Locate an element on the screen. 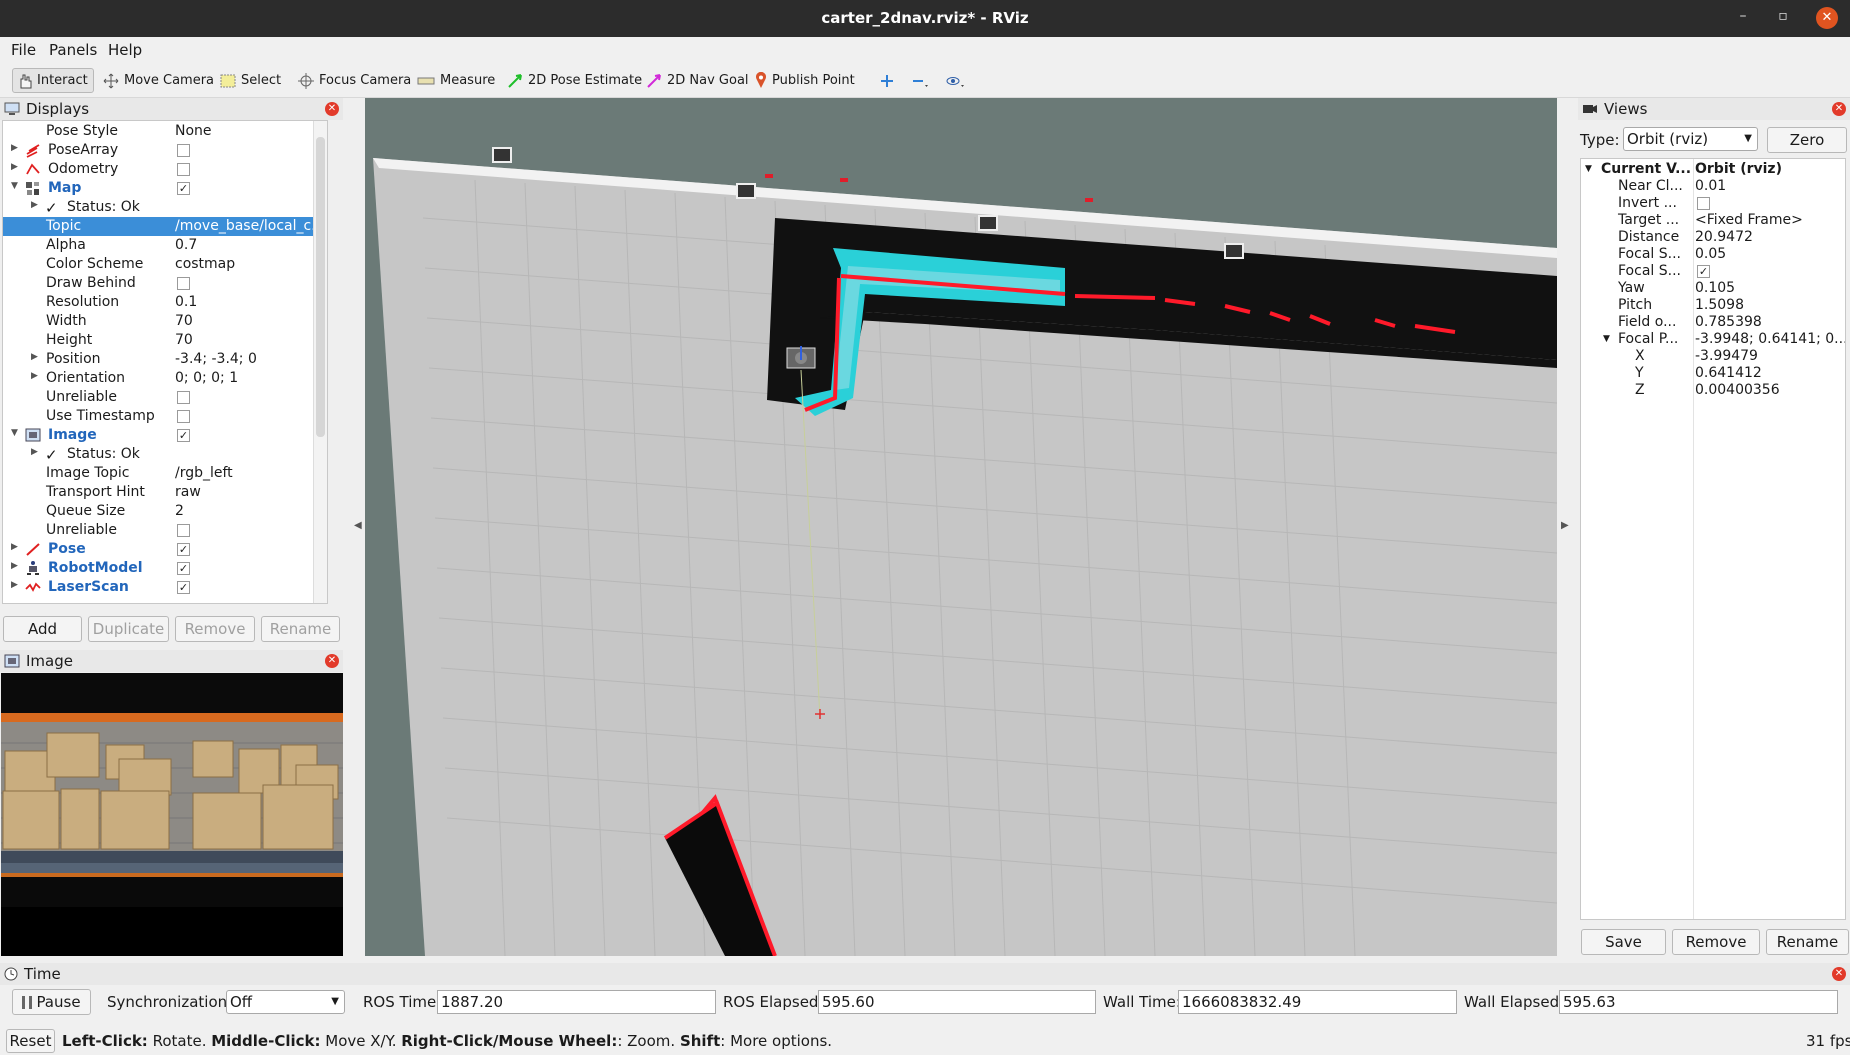  focal-shape-checkbox: ✓ is located at coordinates (1703, 271).